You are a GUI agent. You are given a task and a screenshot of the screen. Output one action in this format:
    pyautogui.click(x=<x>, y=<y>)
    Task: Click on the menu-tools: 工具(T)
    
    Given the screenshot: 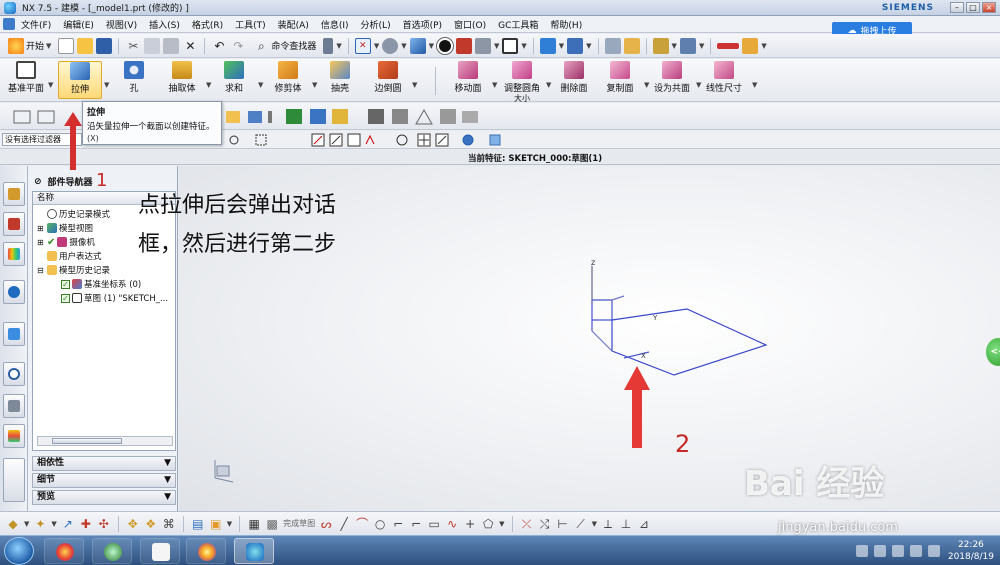 What is the action you would take?
    pyautogui.click(x=250, y=24)
    